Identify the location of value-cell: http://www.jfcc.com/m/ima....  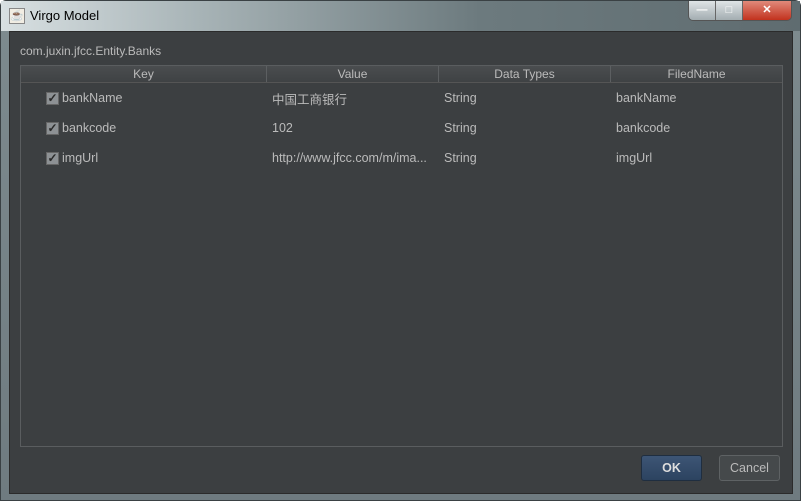
(353, 158).